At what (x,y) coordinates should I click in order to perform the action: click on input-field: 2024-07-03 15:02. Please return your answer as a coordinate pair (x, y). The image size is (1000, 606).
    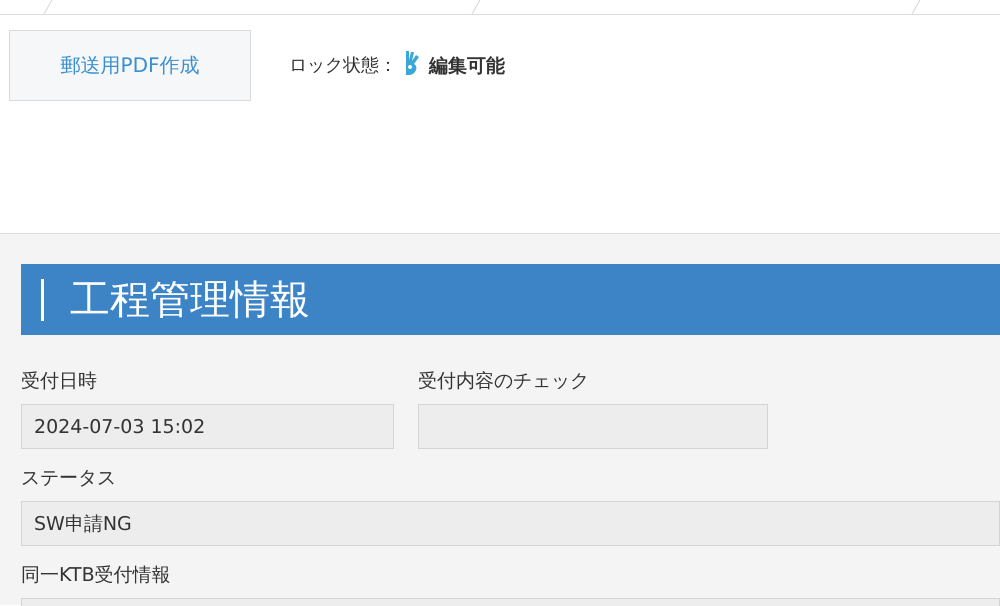
    Looking at the image, I should click on (207, 426).